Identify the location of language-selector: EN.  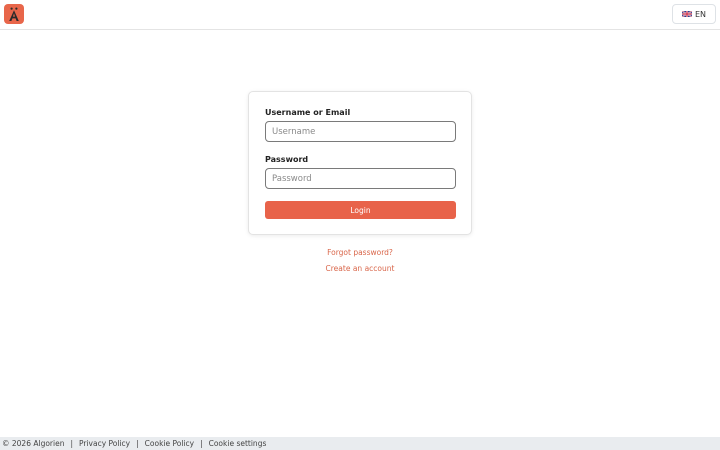
(694, 14).